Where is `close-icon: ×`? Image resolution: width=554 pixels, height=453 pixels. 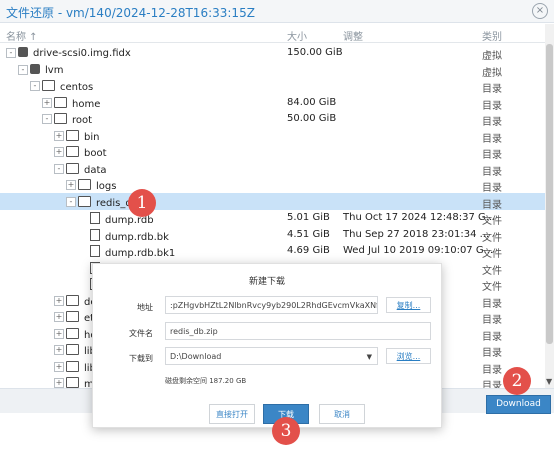
close-icon: × is located at coordinates (540, 11).